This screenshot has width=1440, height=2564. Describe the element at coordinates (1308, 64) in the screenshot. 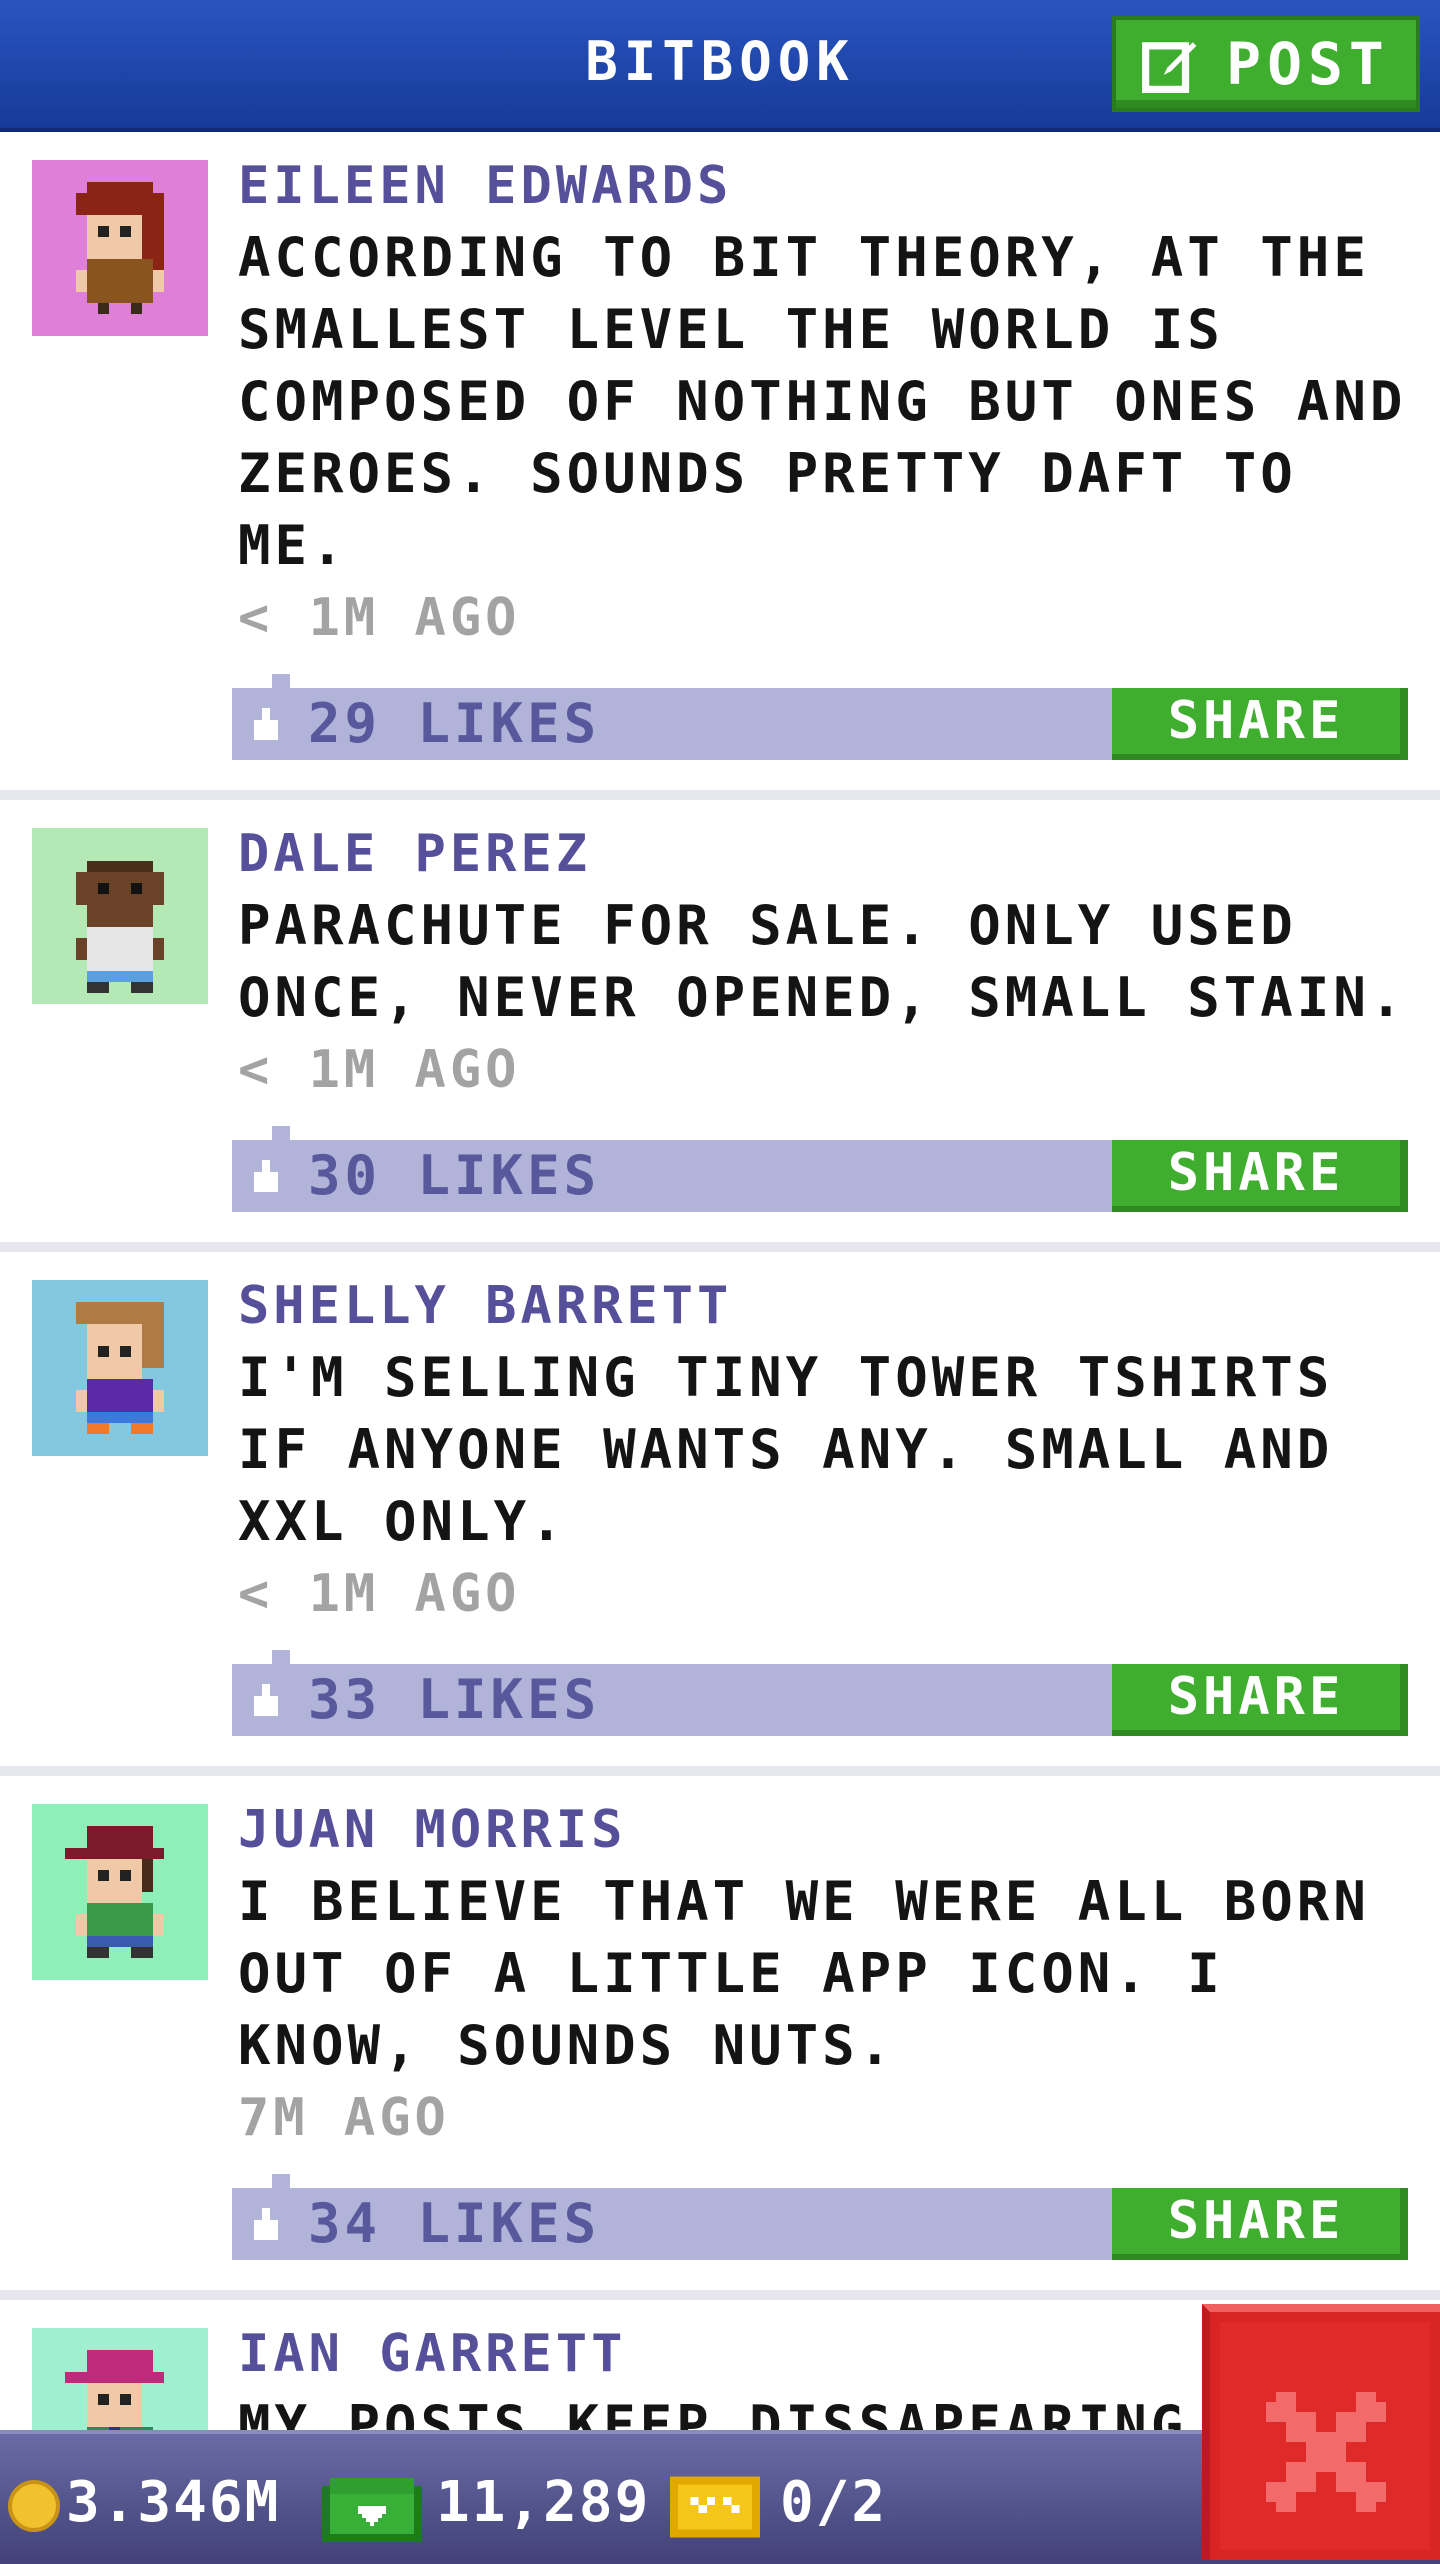

I see `post-button-label: POST` at that location.